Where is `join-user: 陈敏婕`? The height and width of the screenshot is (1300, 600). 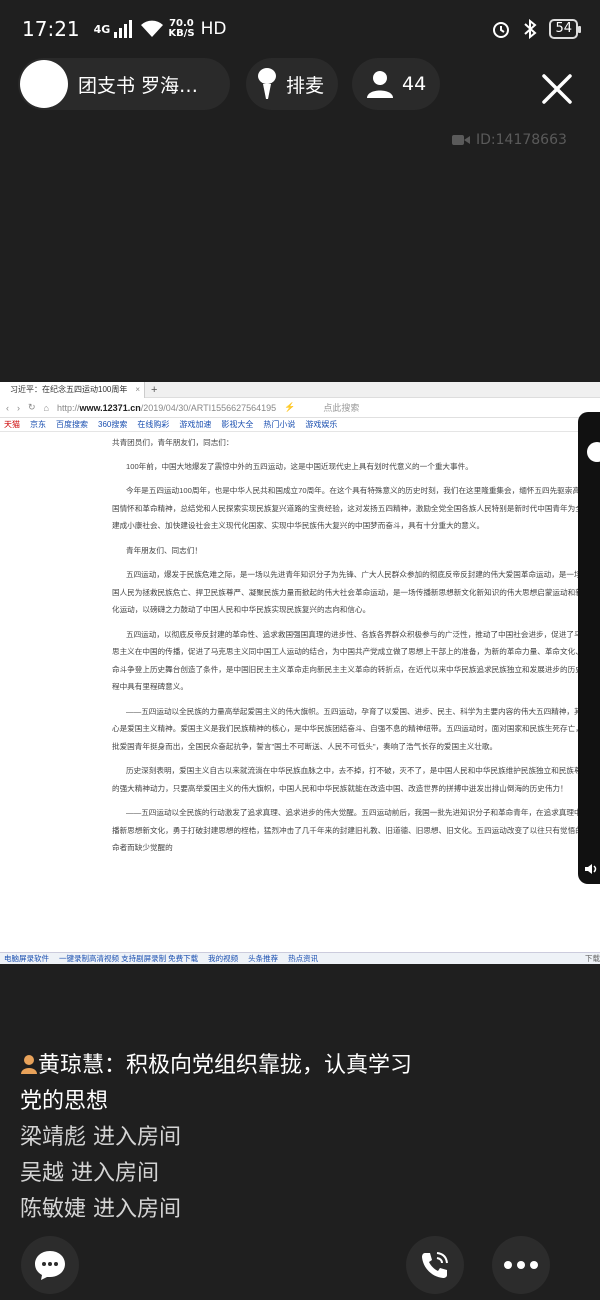
join-user: 陈敏婕 is located at coordinates (53, 1209).